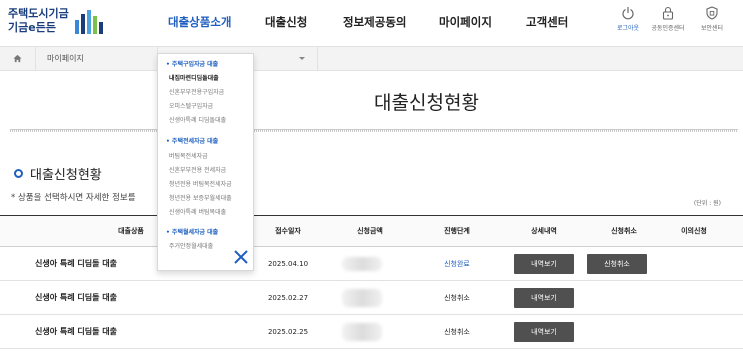  Describe the element at coordinates (371, 58) in the screenshot. I see `breadcrumb: 마이페이지` at that location.